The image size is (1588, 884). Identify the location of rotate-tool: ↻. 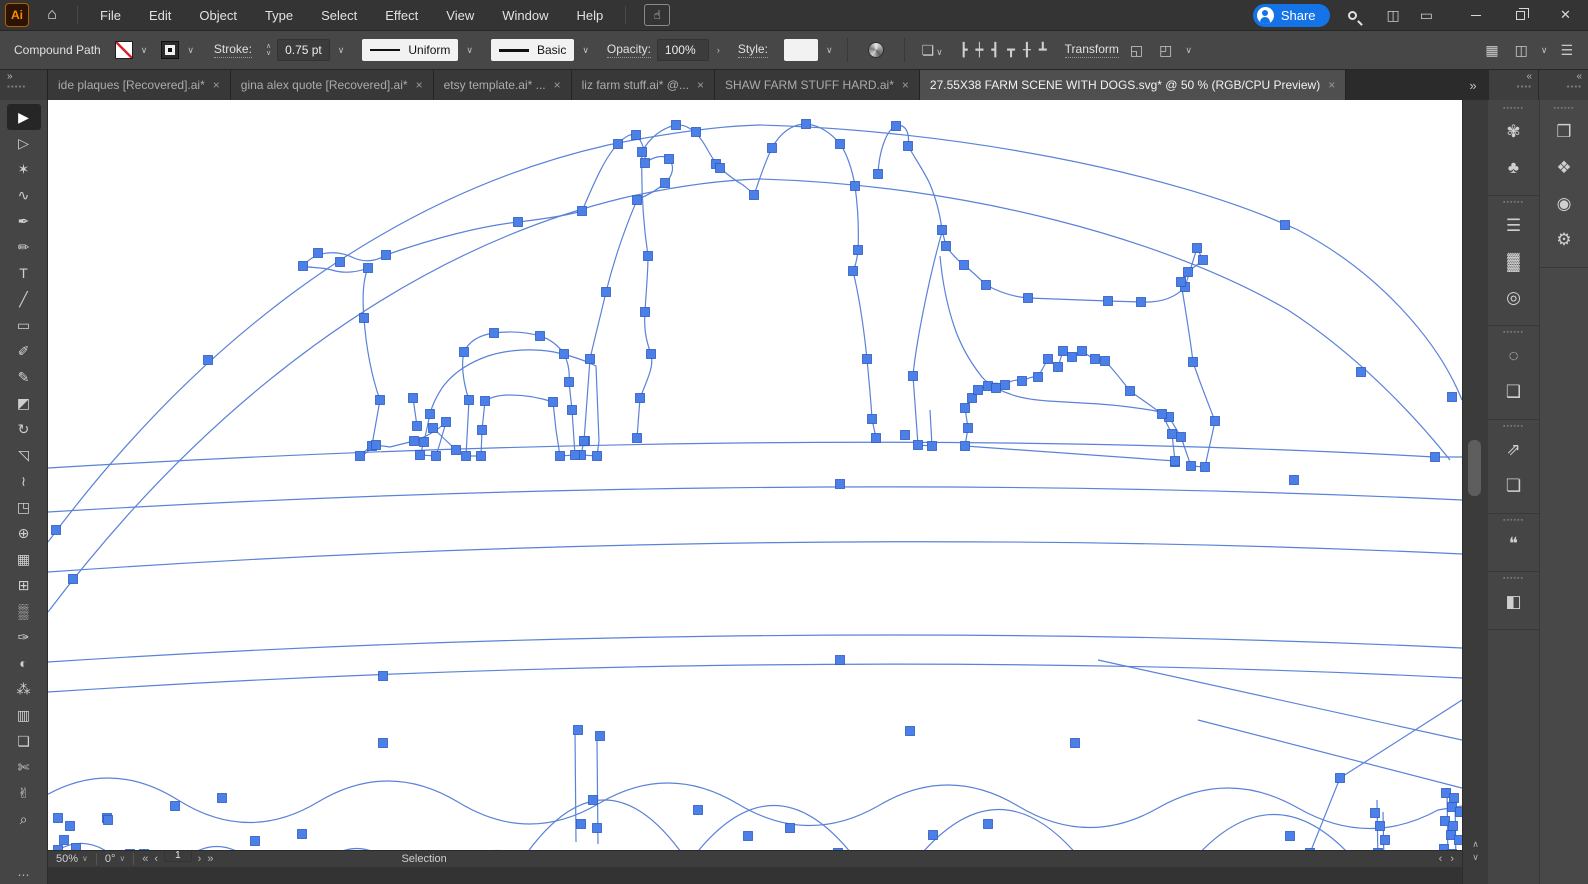
(24, 429).